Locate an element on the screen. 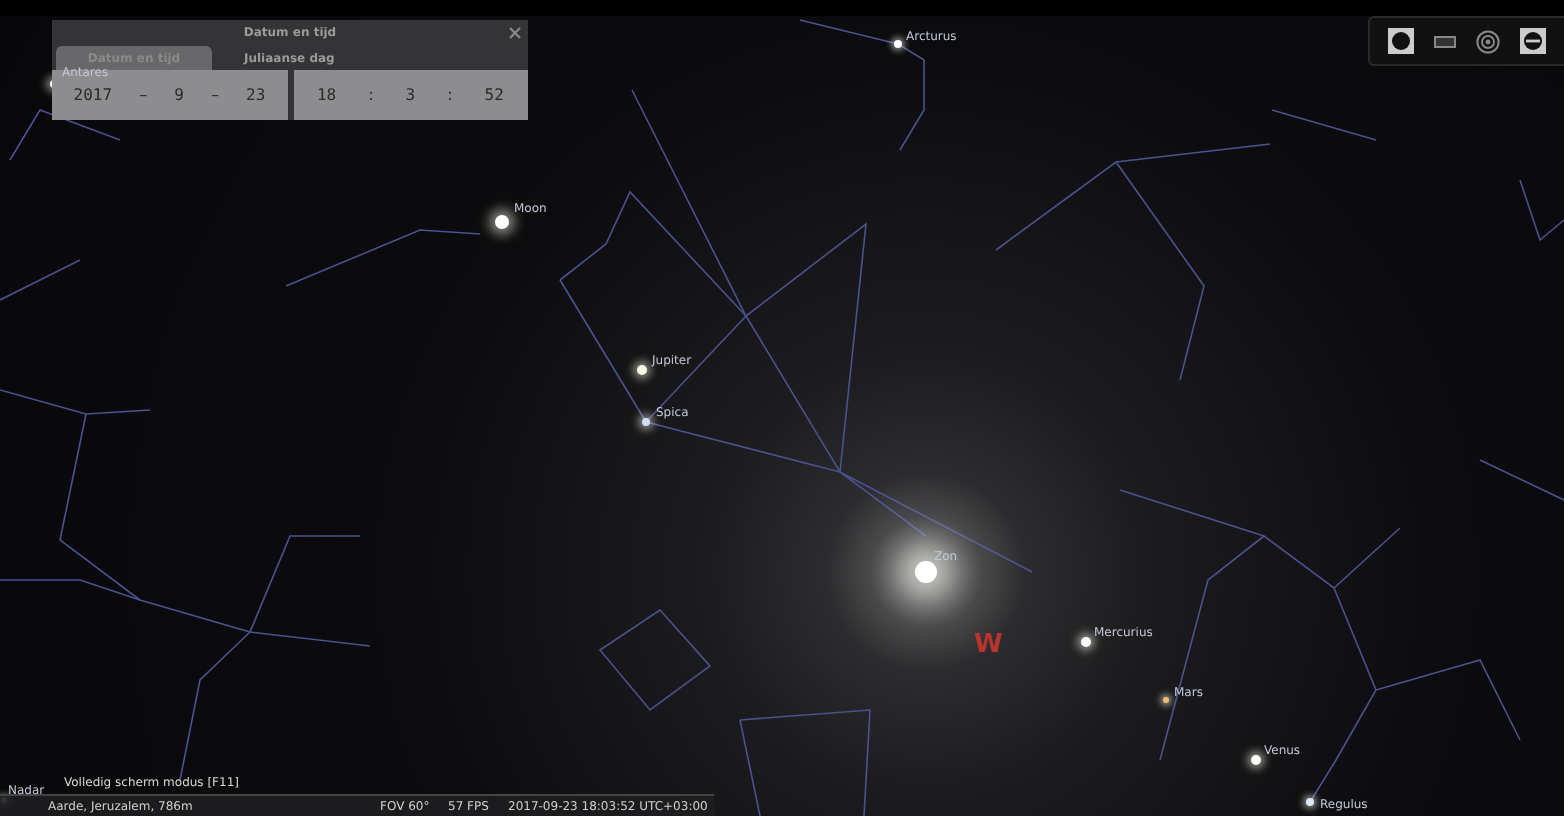 The image size is (1564, 816). rectangle-icon is located at coordinates (1445, 41).